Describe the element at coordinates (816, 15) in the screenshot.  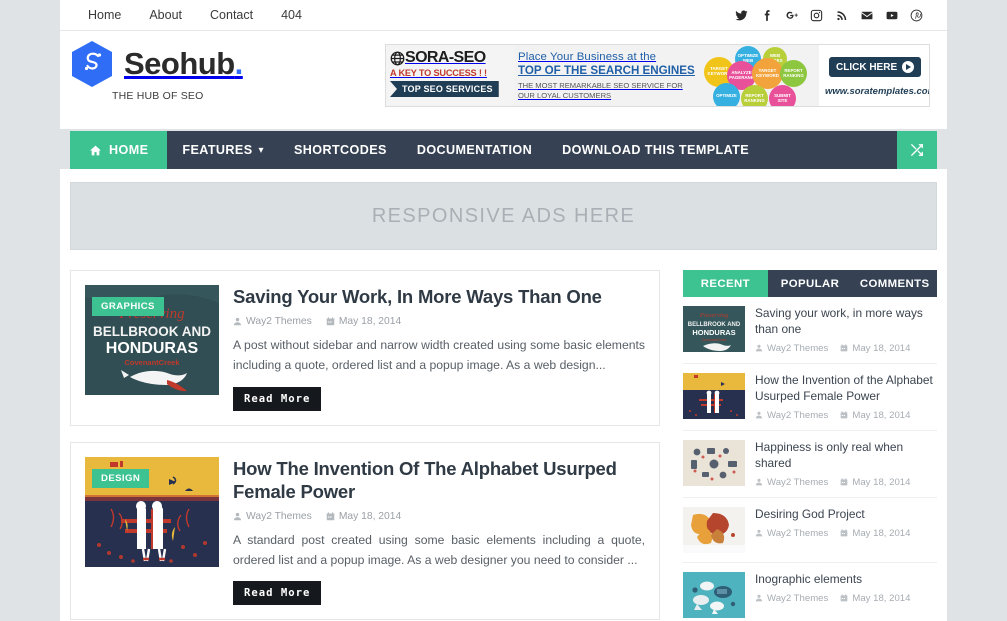
I see `instagram-icon` at that location.